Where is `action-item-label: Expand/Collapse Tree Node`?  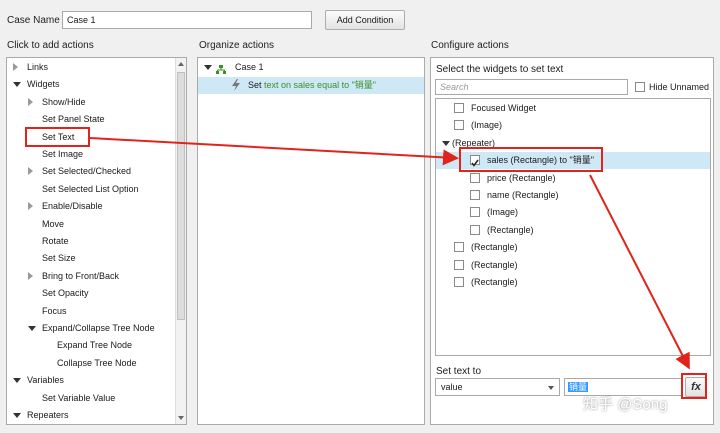 action-item-label: Expand/Collapse Tree Node is located at coordinates (98, 328).